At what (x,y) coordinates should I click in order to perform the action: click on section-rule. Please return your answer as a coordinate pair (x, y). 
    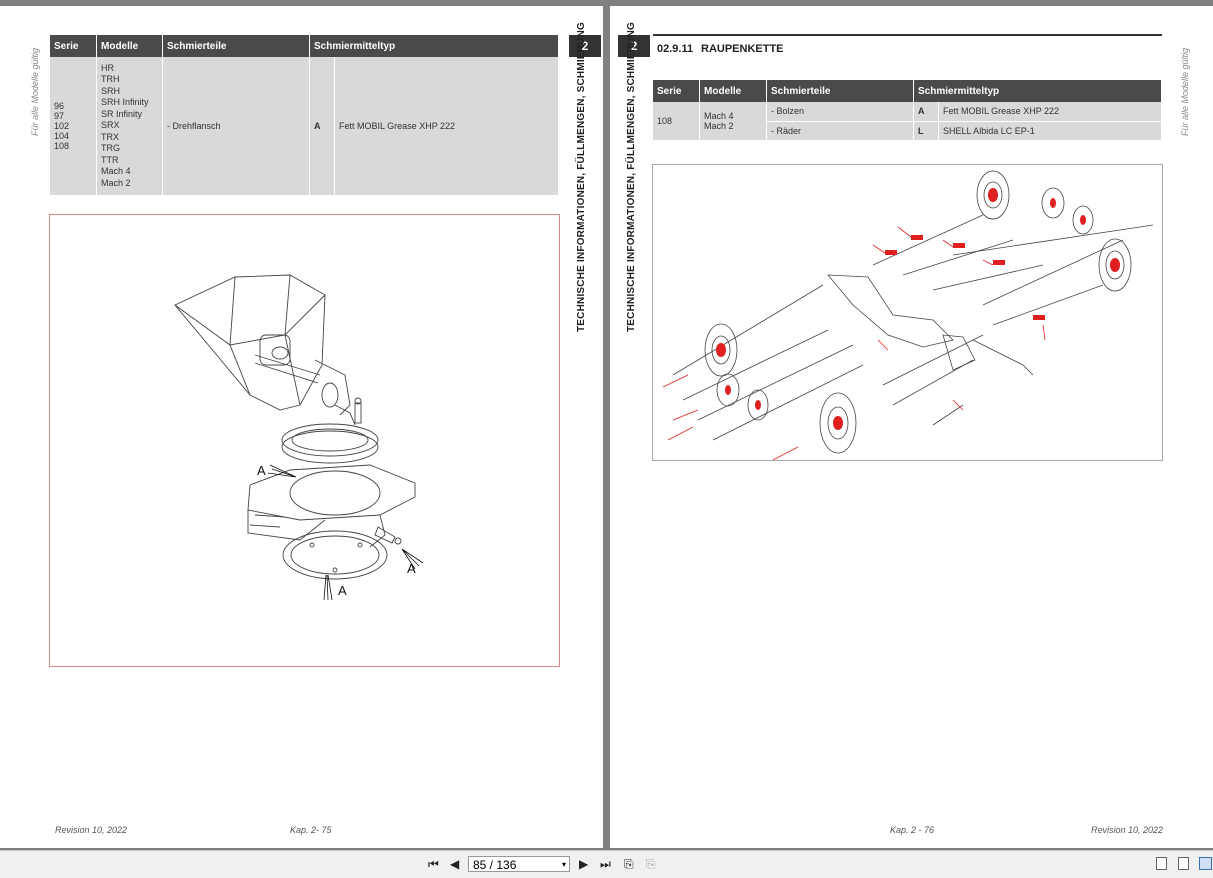
    Looking at the image, I should click on (907, 35).